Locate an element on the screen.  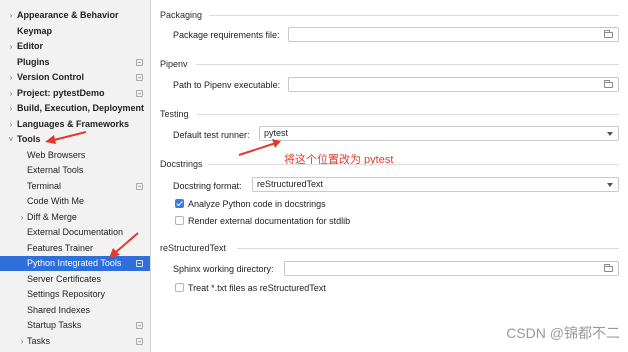
analyze-python-label: Analyze Python code in docstrings is located at coordinates (257, 204).